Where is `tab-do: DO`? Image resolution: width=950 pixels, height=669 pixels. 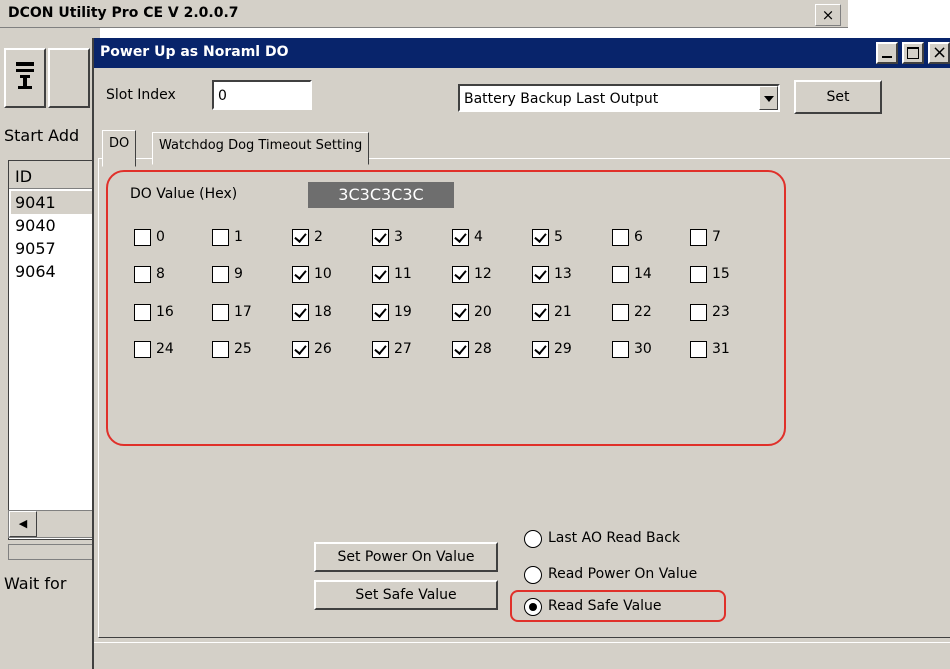 tab-do: DO is located at coordinates (119, 148).